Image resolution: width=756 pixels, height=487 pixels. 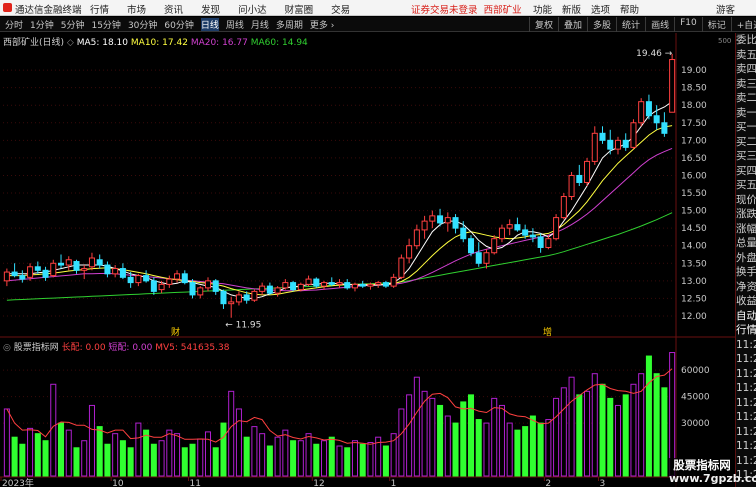 What do you see at coordinates (688, 24) in the screenshot?
I see `tool-f10: F10` at bounding box center [688, 24].